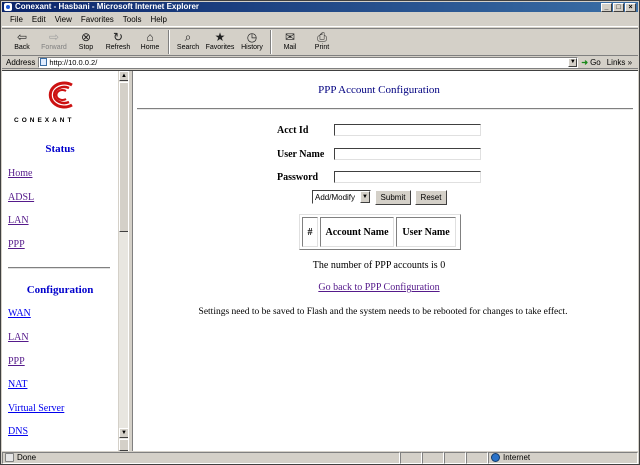 The height and width of the screenshot is (465, 640). I want to click on status-bar: Done Internet, so click(320, 457).